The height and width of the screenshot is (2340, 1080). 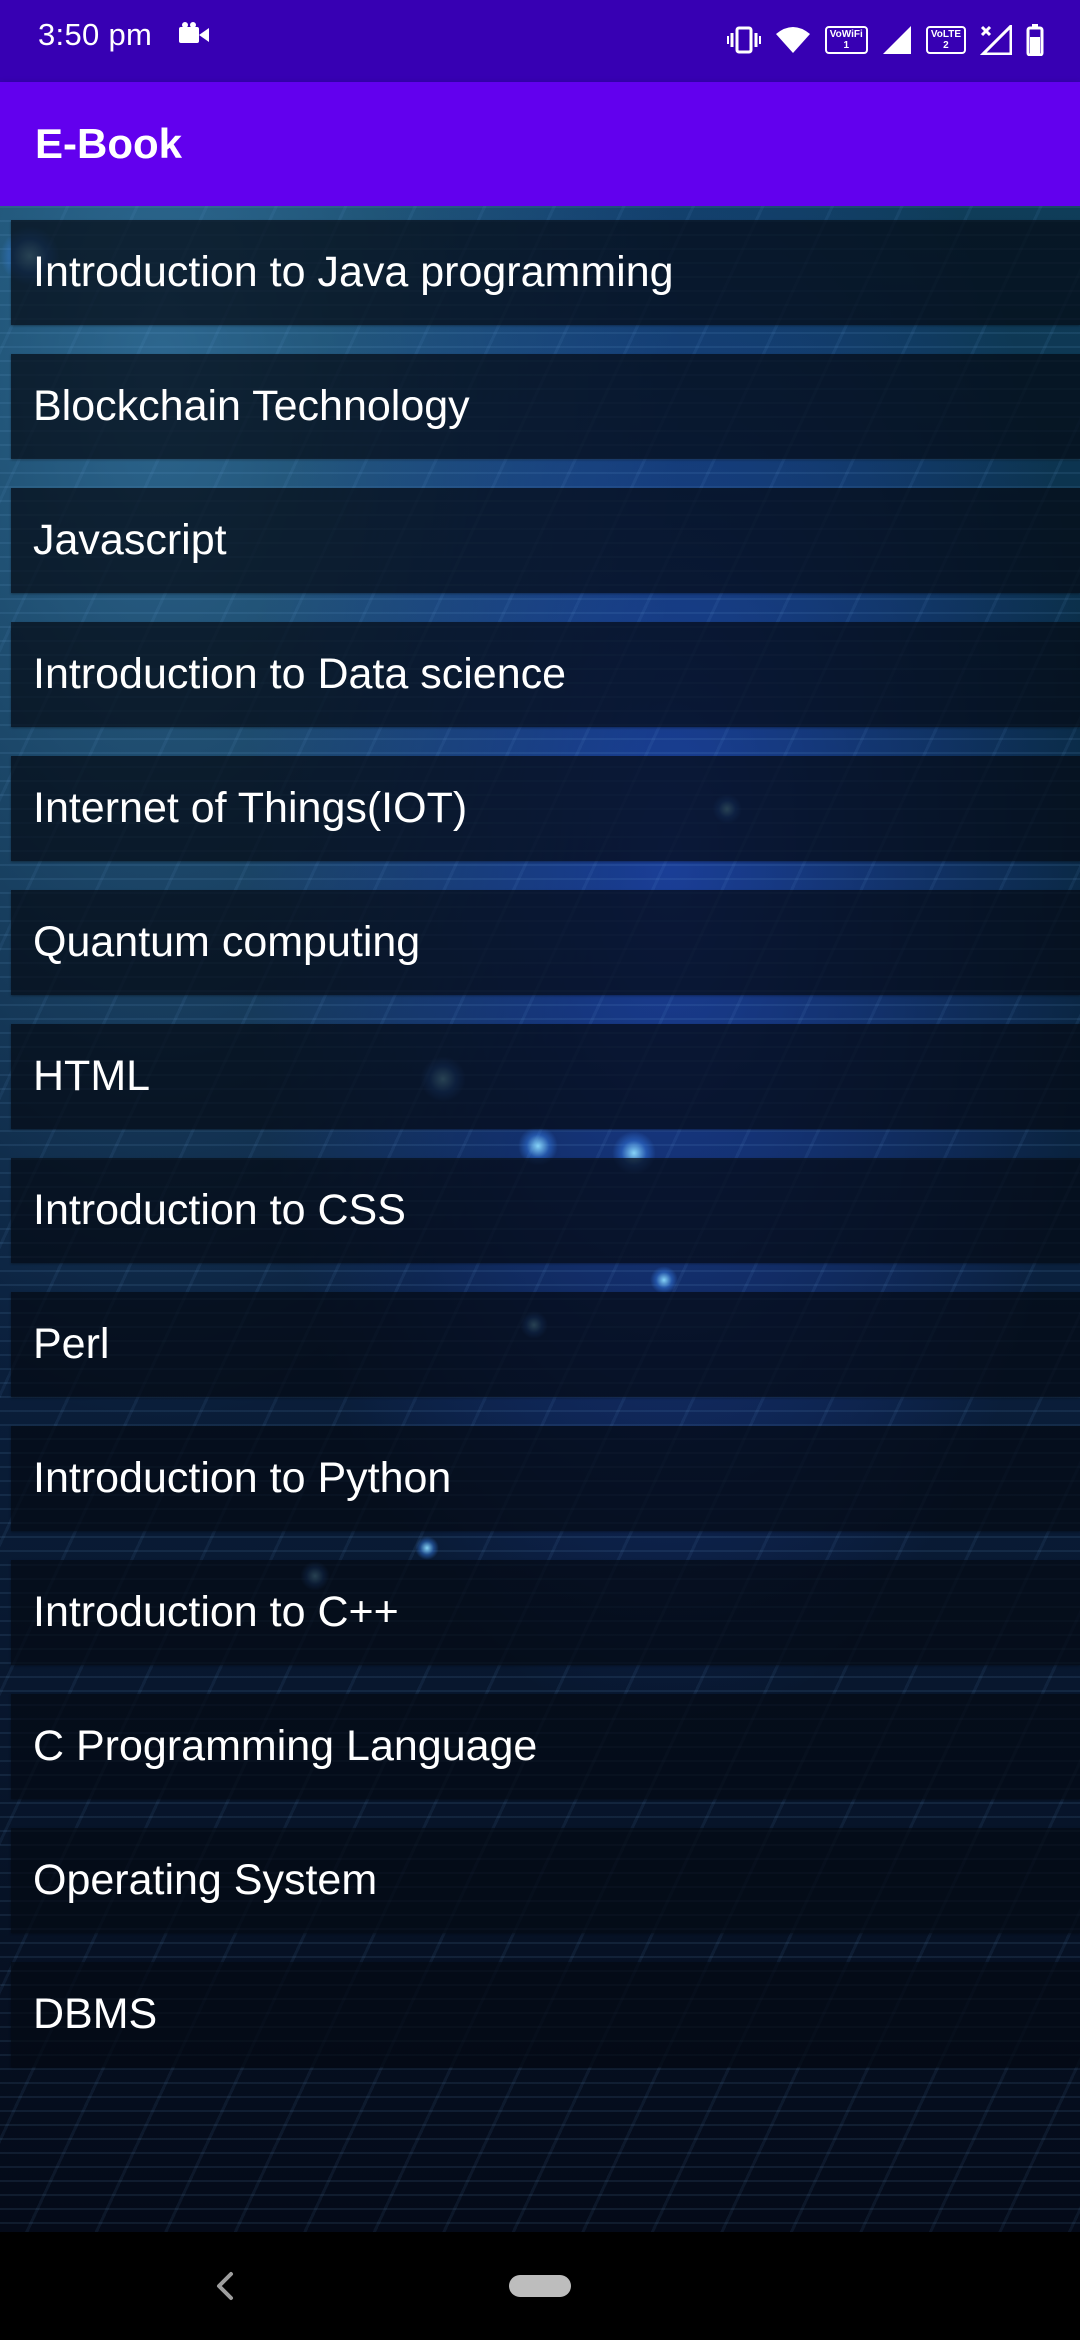 I want to click on book-item: DBMS, so click(x=545, y=2014).